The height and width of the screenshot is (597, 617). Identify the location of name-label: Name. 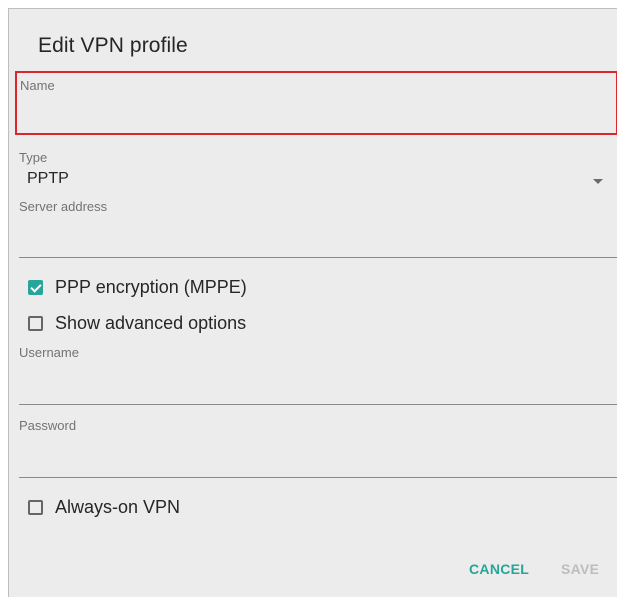
(37, 85).